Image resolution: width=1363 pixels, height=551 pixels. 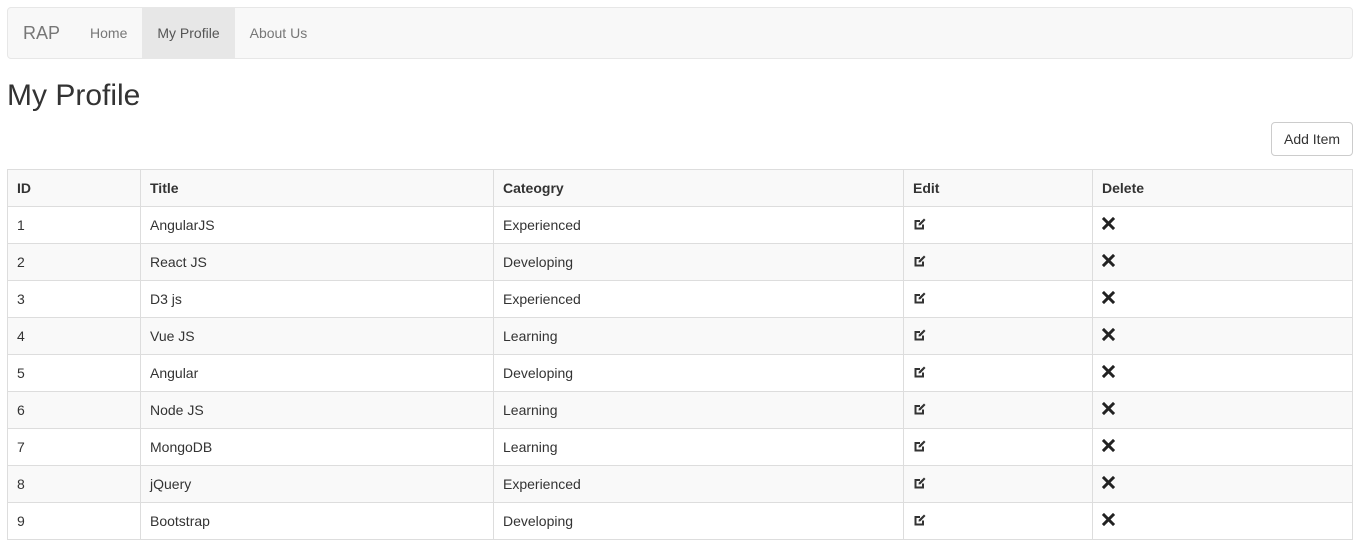 What do you see at coordinates (998, 188) in the screenshot?
I see `column-header-edit: Edit` at bounding box center [998, 188].